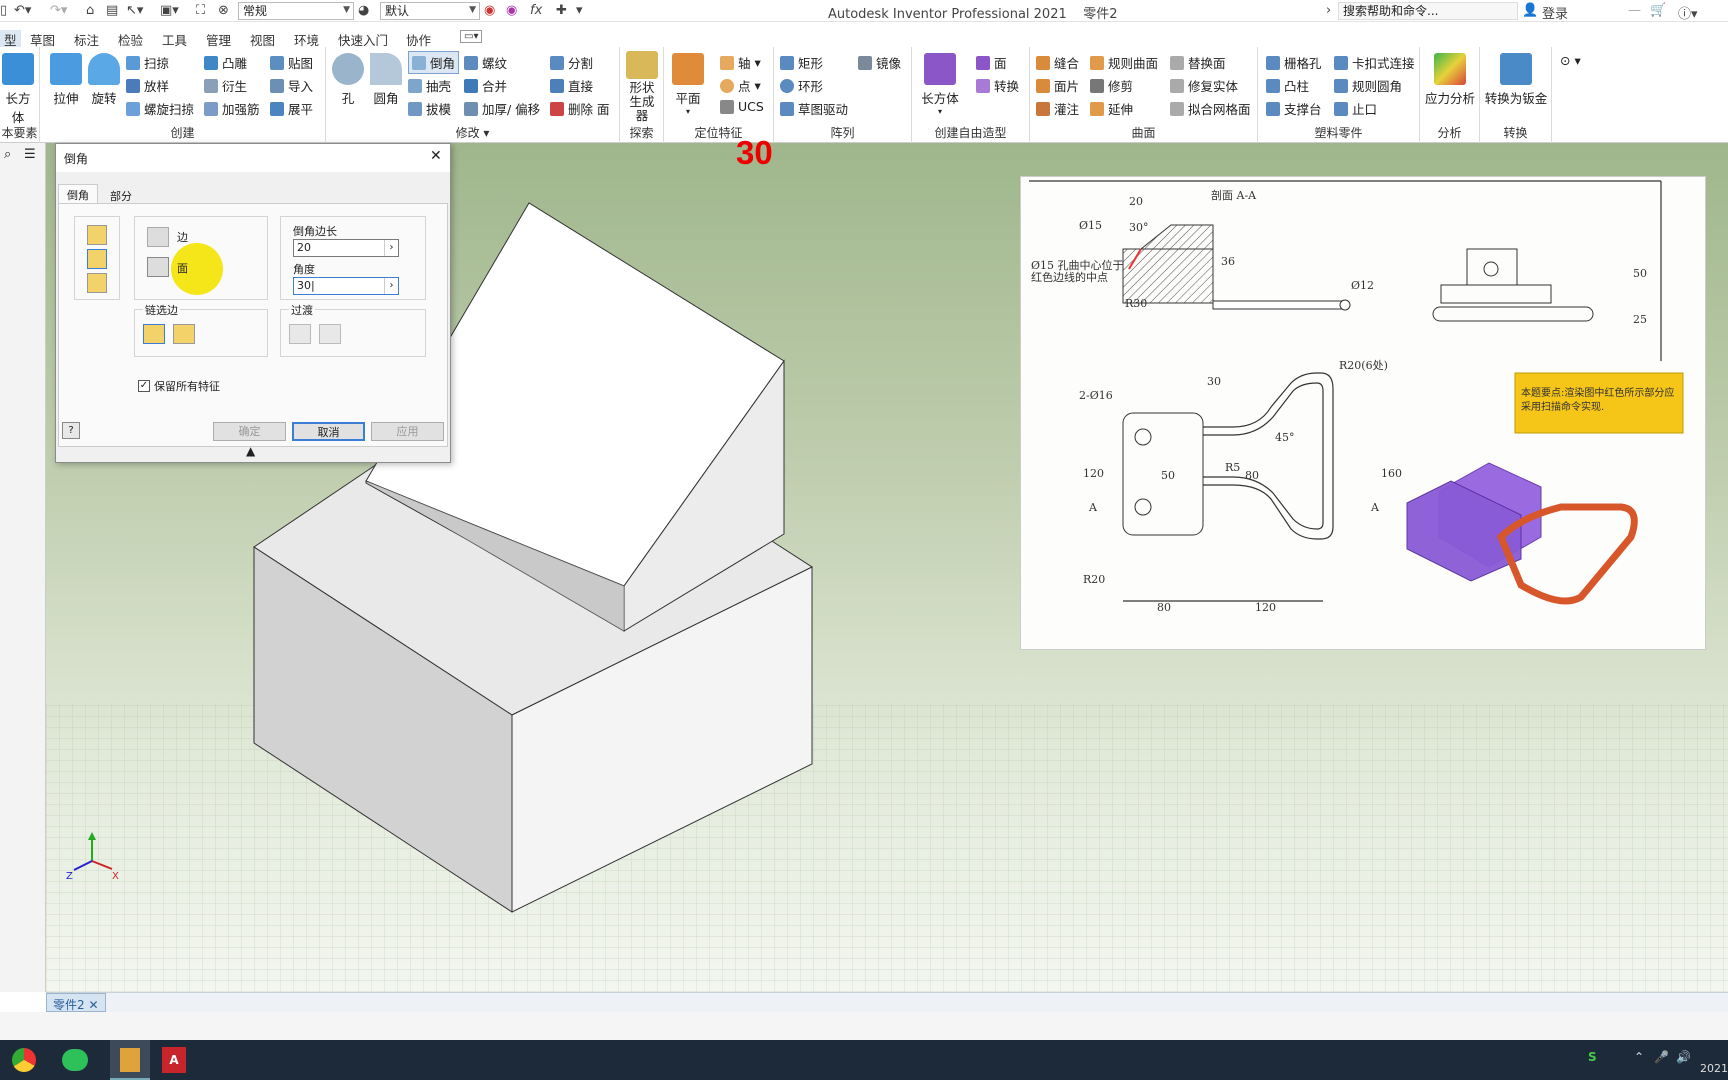  What do you see at coordinates (1355, 108) in the screenshot?
I see `lip-button: 止口` at bounding box center [1355, 108].